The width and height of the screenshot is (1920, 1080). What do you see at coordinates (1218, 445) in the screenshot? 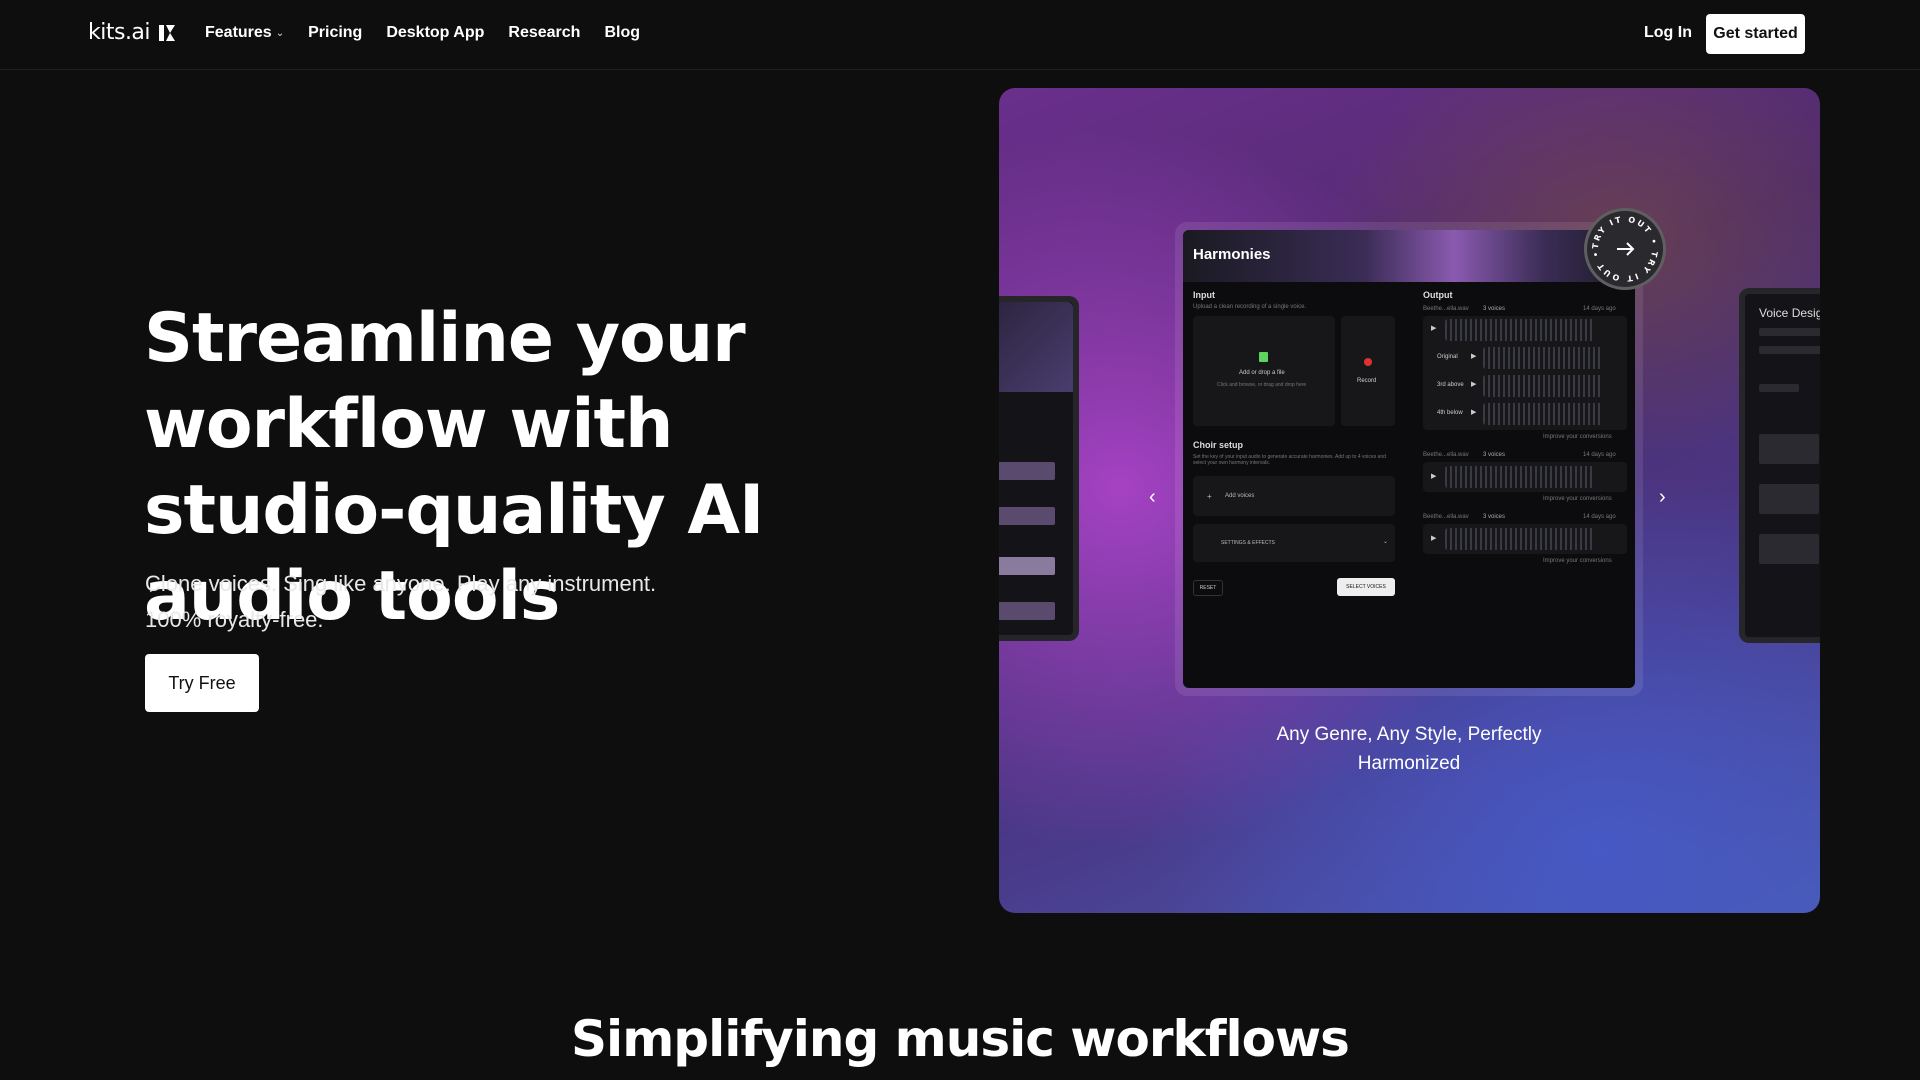
I see `choir-setup-label: Choir setup` at bounding box center [1218, 445].